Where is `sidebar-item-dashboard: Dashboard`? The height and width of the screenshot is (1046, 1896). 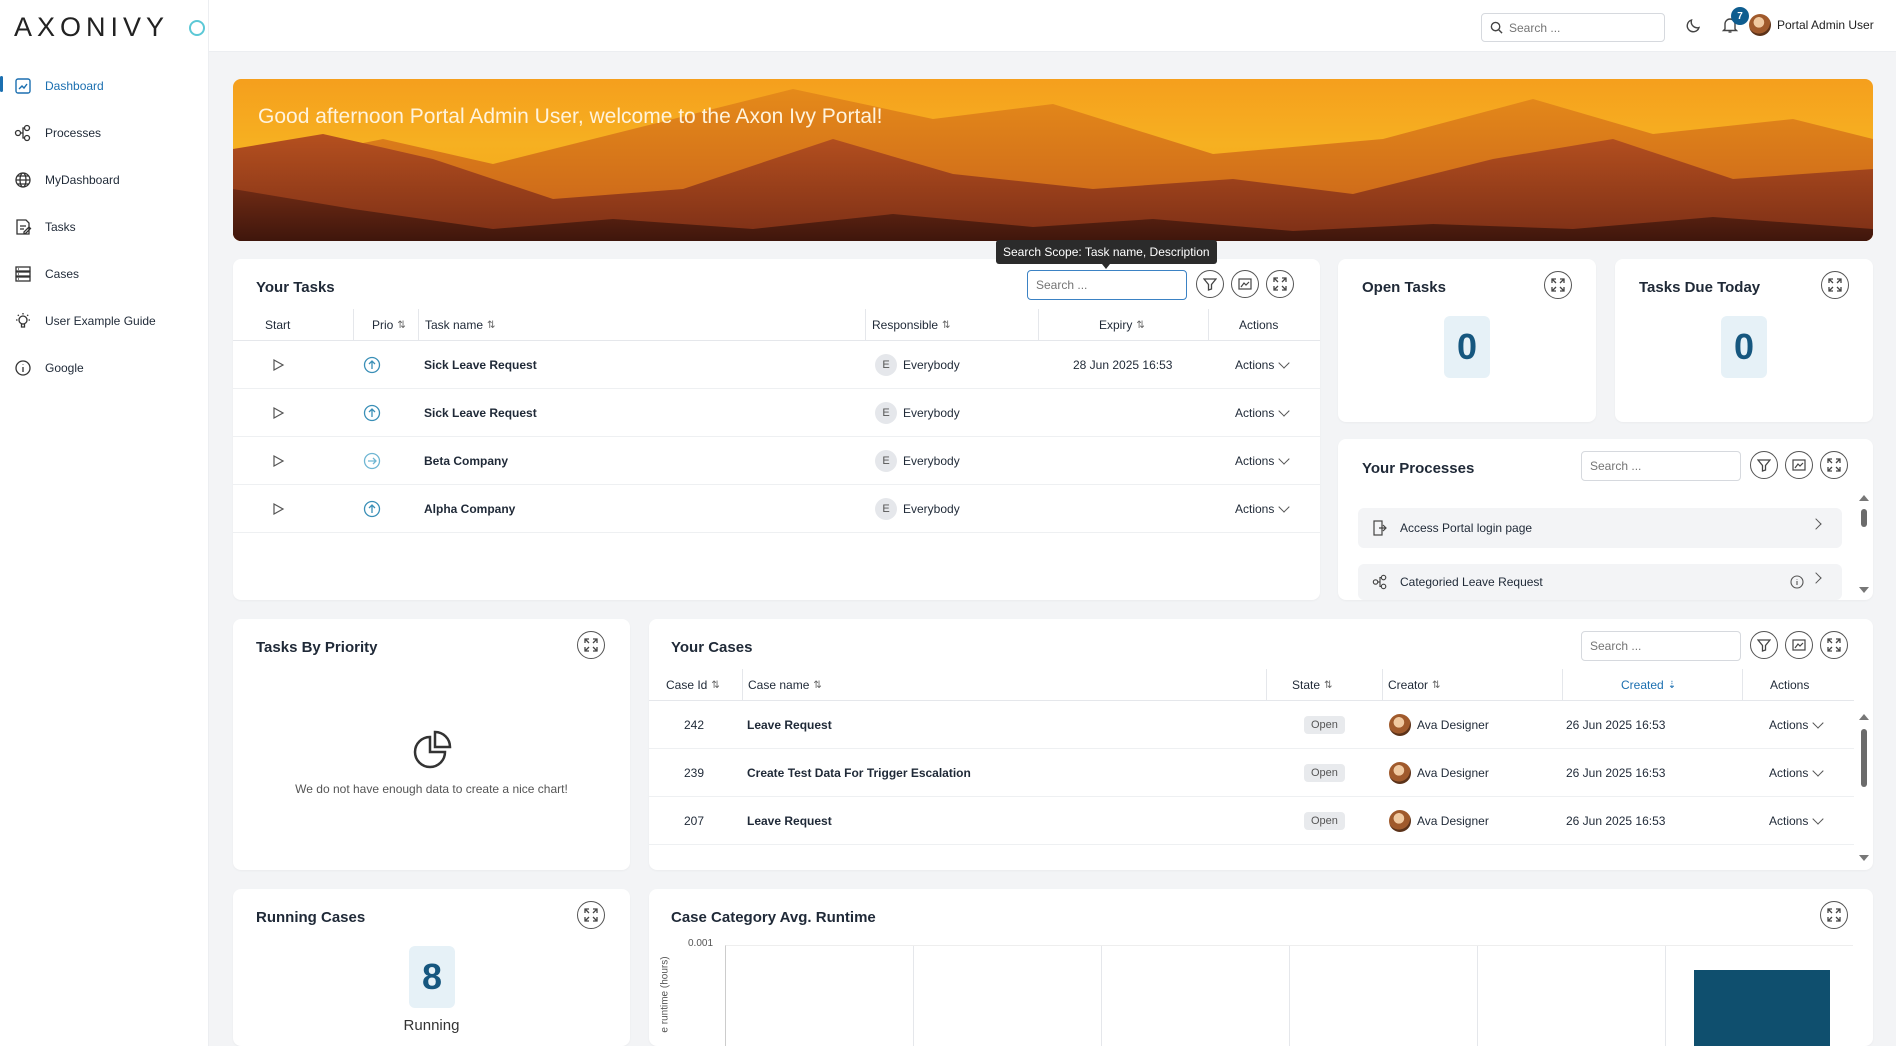
sidebar-item-dashboard: Dashboard is located at coordinates (104, 85).